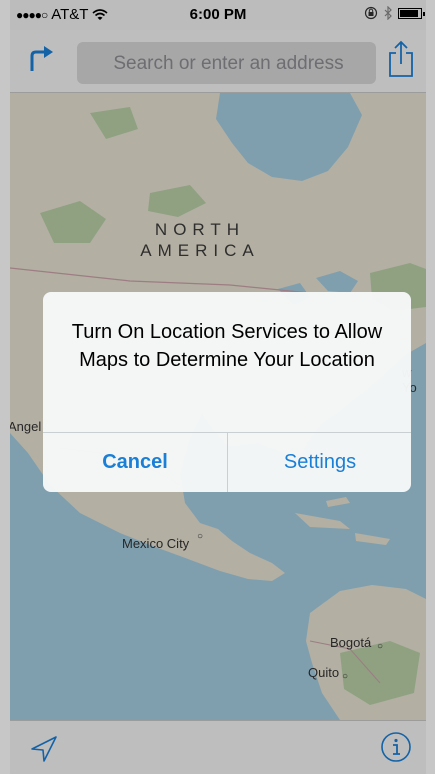 The height and width of the screenshot is (774, 435). What do you see at coordinates (135, 462) in the screenshot?
I see `cancel-button: Cancel` at bounding box center [135, 462].